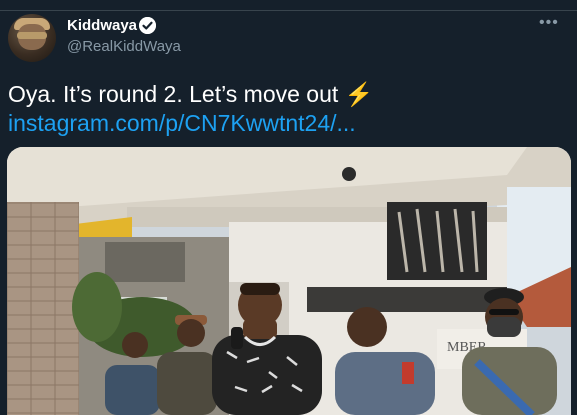  I want to click on divider, so click(288, 10).